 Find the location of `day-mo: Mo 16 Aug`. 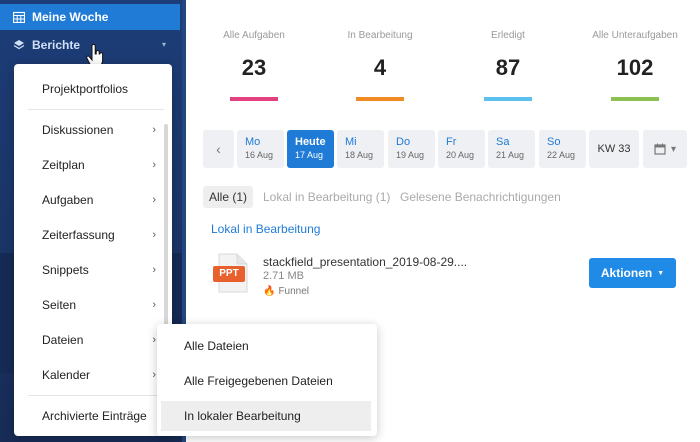

day-mo: Mo 16 Aug is located at coordinates (260, 149).